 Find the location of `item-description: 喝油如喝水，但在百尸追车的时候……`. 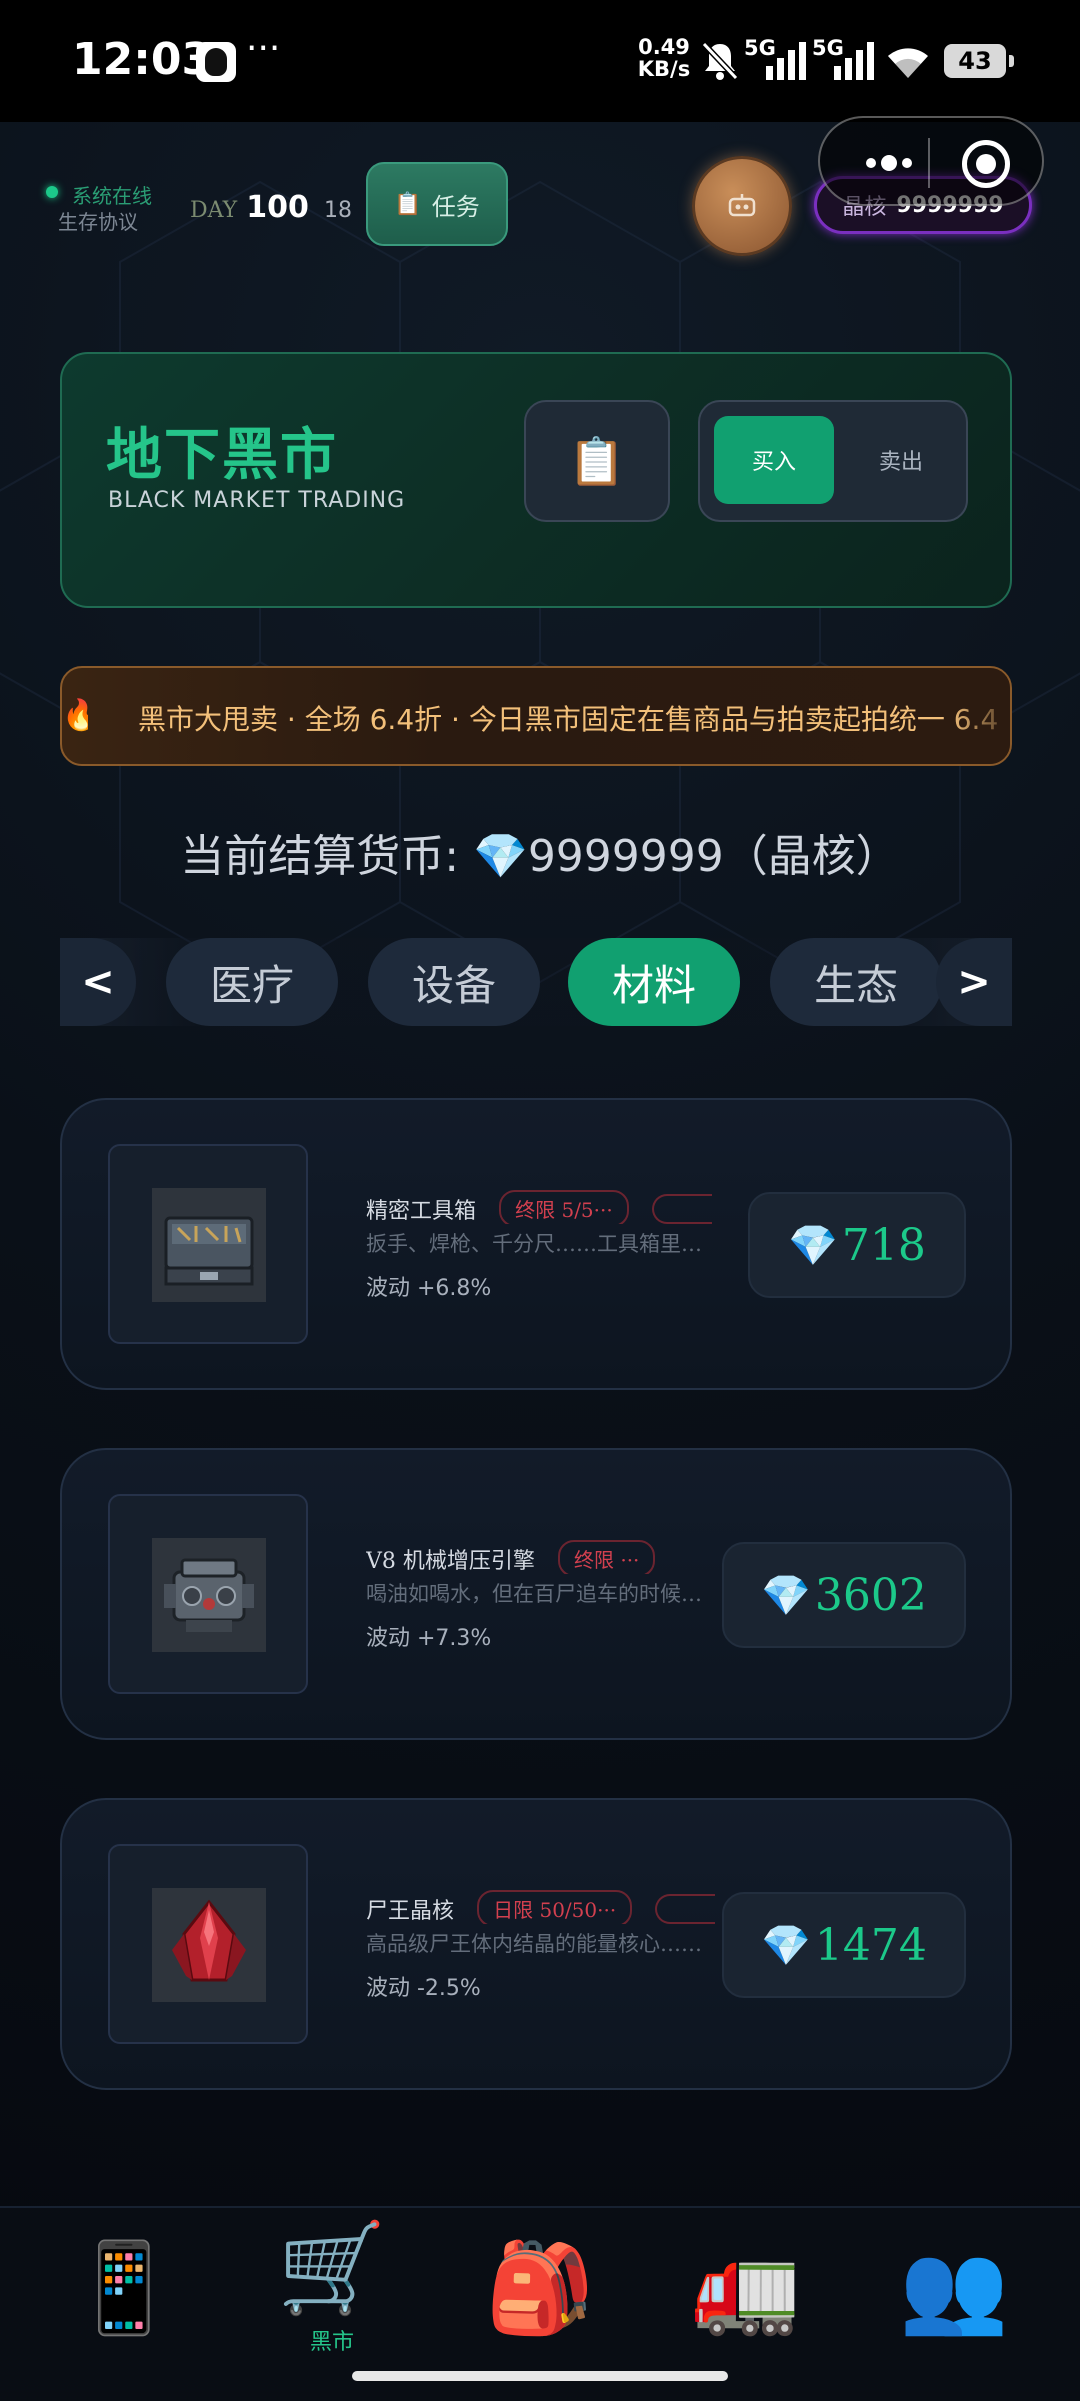

item-description: 喝油如喝水，但在百尸追车的时候…… is located at coordinates (536, 1594).